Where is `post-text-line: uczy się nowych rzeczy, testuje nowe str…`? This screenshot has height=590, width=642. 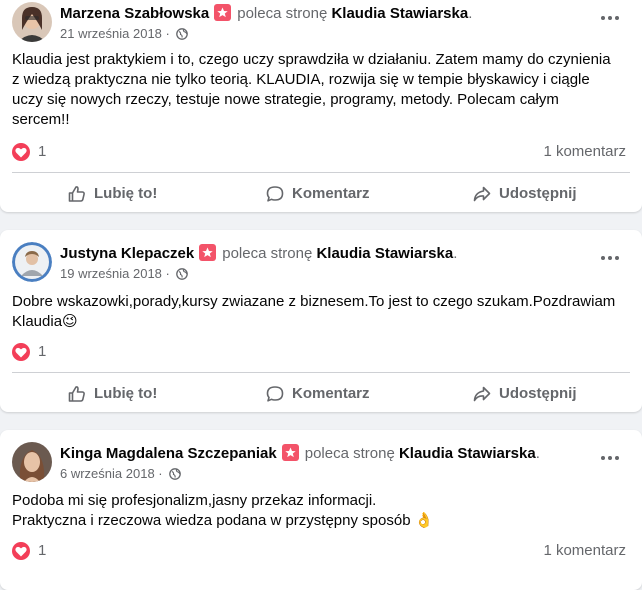
post-text-line: uczy się nowych rzeczy, testuje nowe str… is located at coordinates (285, 99).